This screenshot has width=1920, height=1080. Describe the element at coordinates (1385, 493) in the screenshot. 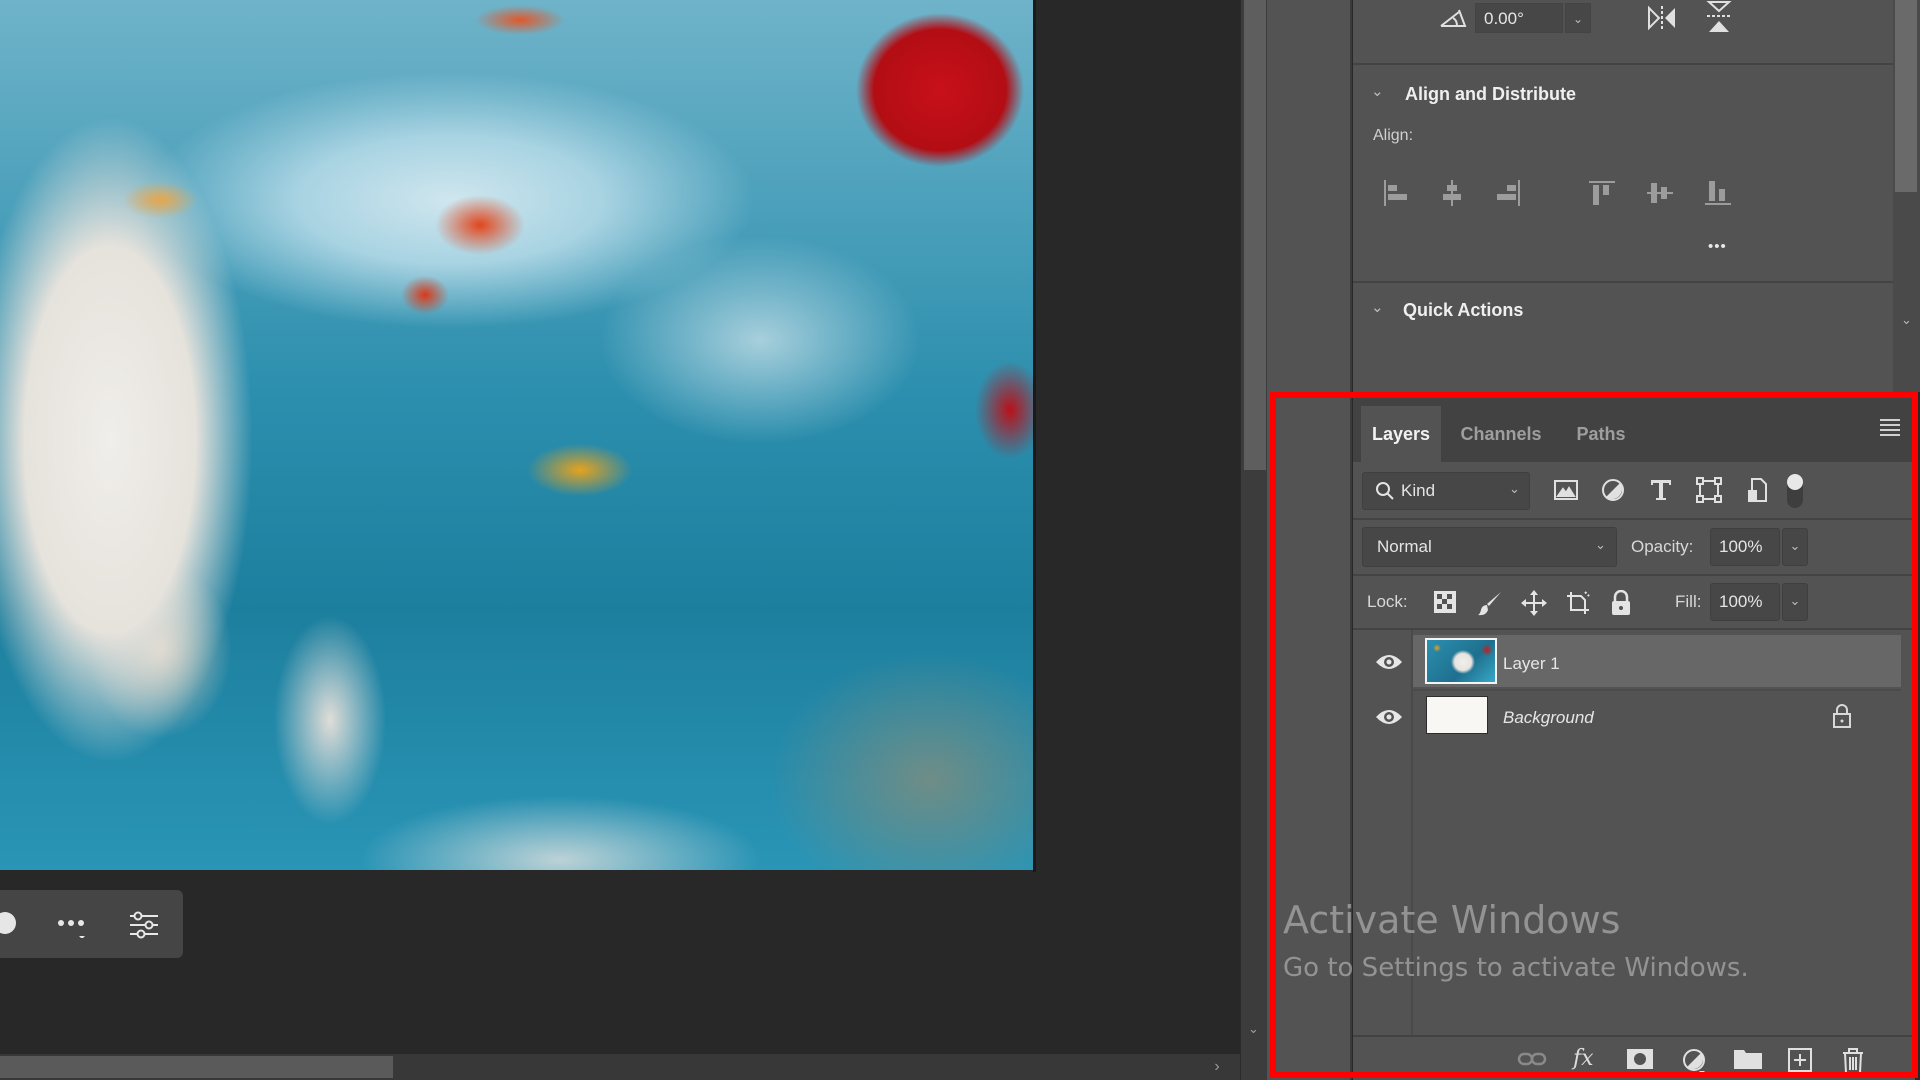

I see `search-icon` at that location.